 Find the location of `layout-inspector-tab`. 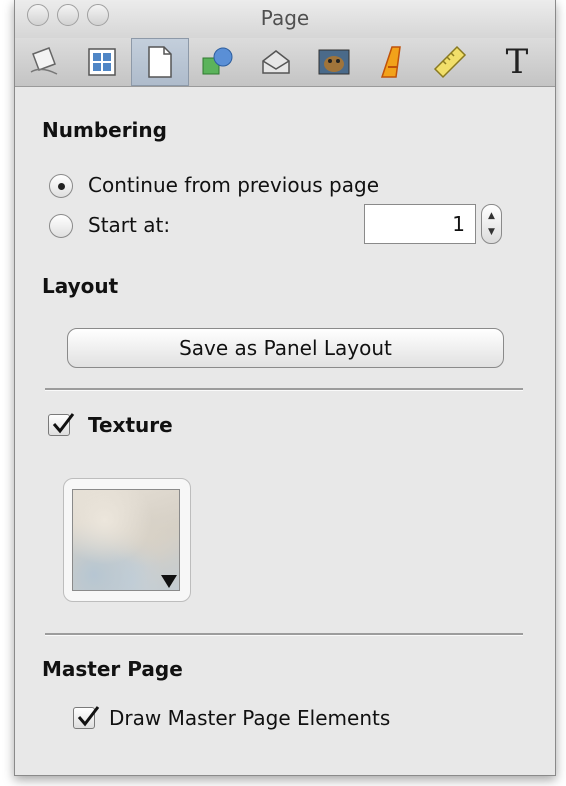

layout-inspector-tab is located at coordinates (102, 62).